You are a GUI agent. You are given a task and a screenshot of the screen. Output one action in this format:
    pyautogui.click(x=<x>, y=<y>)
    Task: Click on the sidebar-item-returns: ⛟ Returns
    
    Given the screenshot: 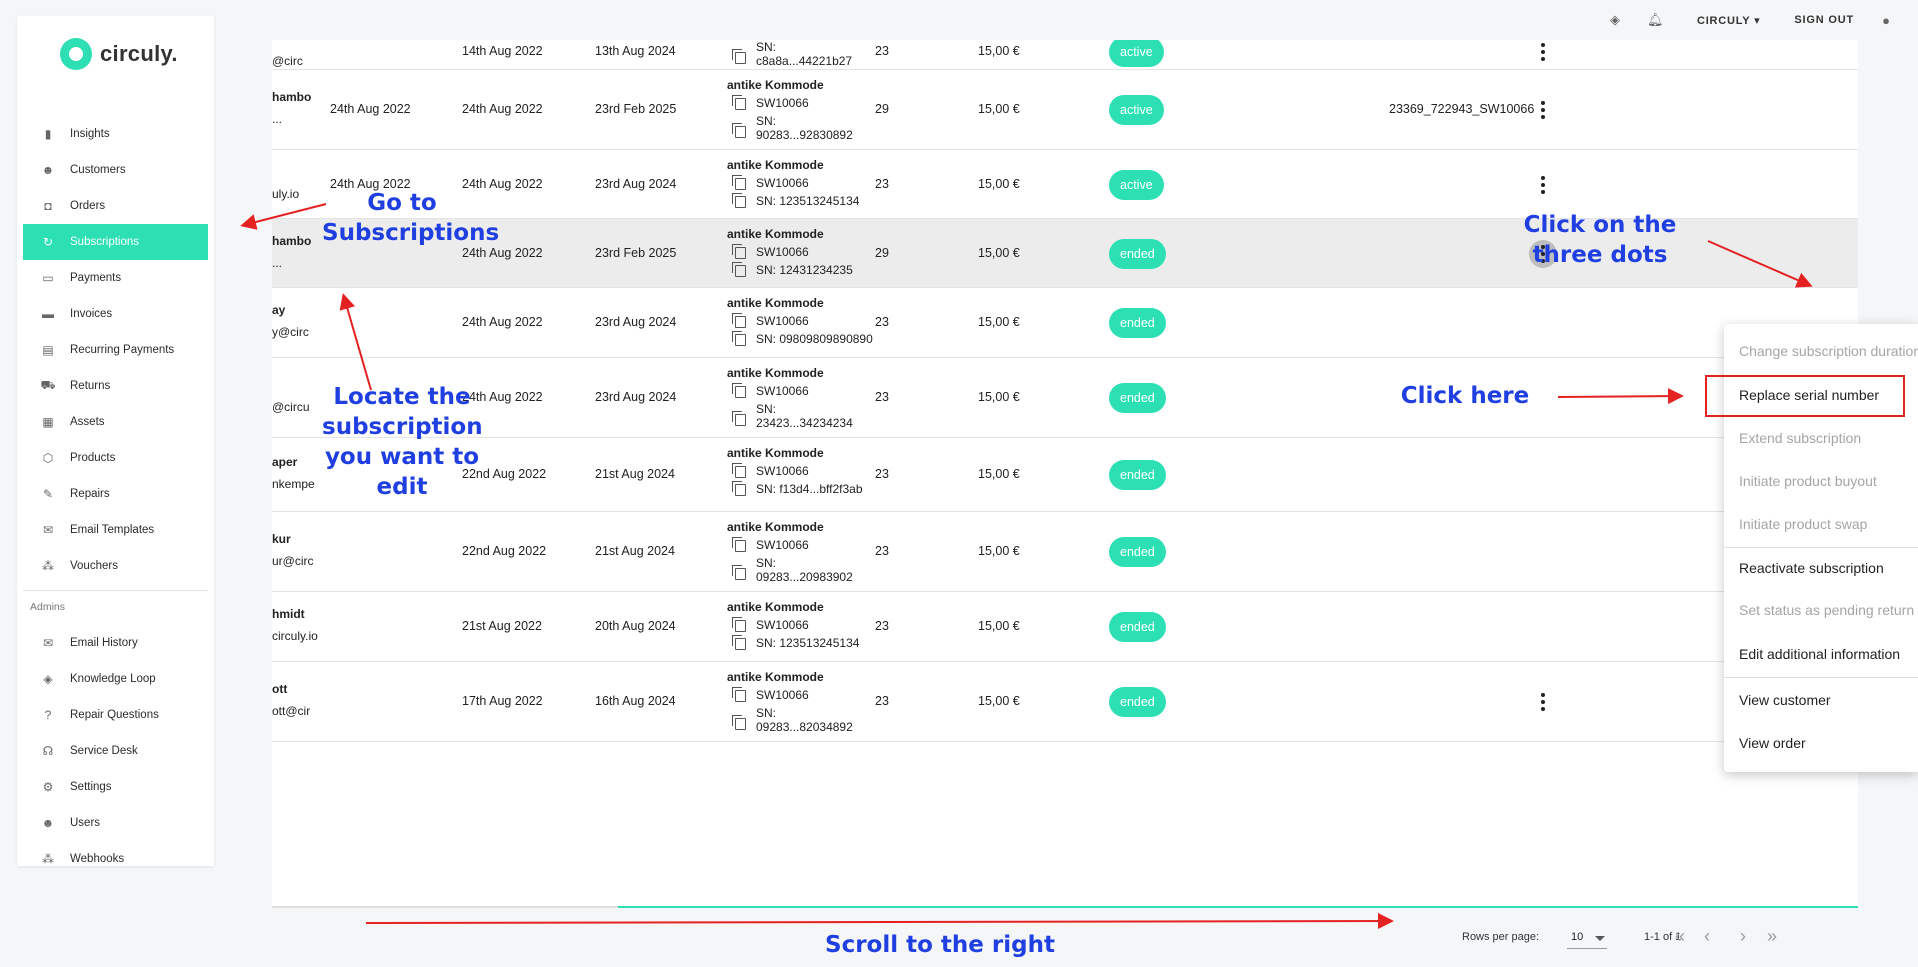 What is the action you would take?
    pyautogui.click(x=115, y=386)
    